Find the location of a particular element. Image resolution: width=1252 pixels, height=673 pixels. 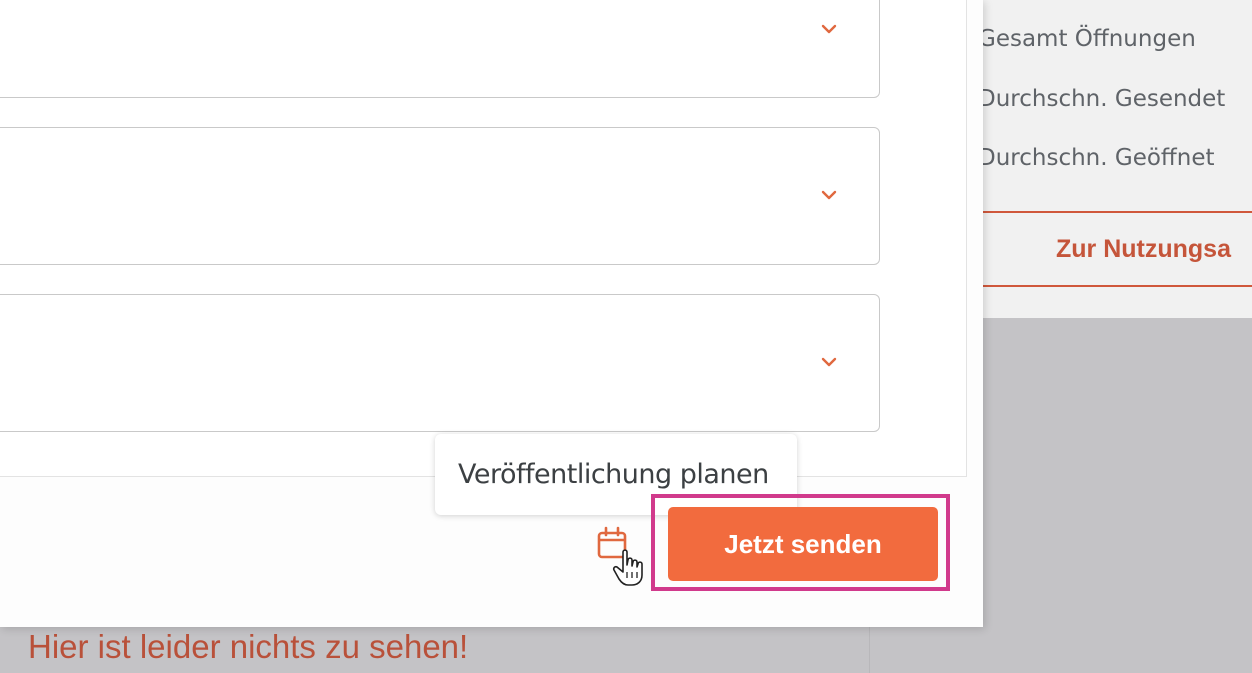

usage-overview-button: Zur Nutzungsa is located at coordinates (1117, 249).